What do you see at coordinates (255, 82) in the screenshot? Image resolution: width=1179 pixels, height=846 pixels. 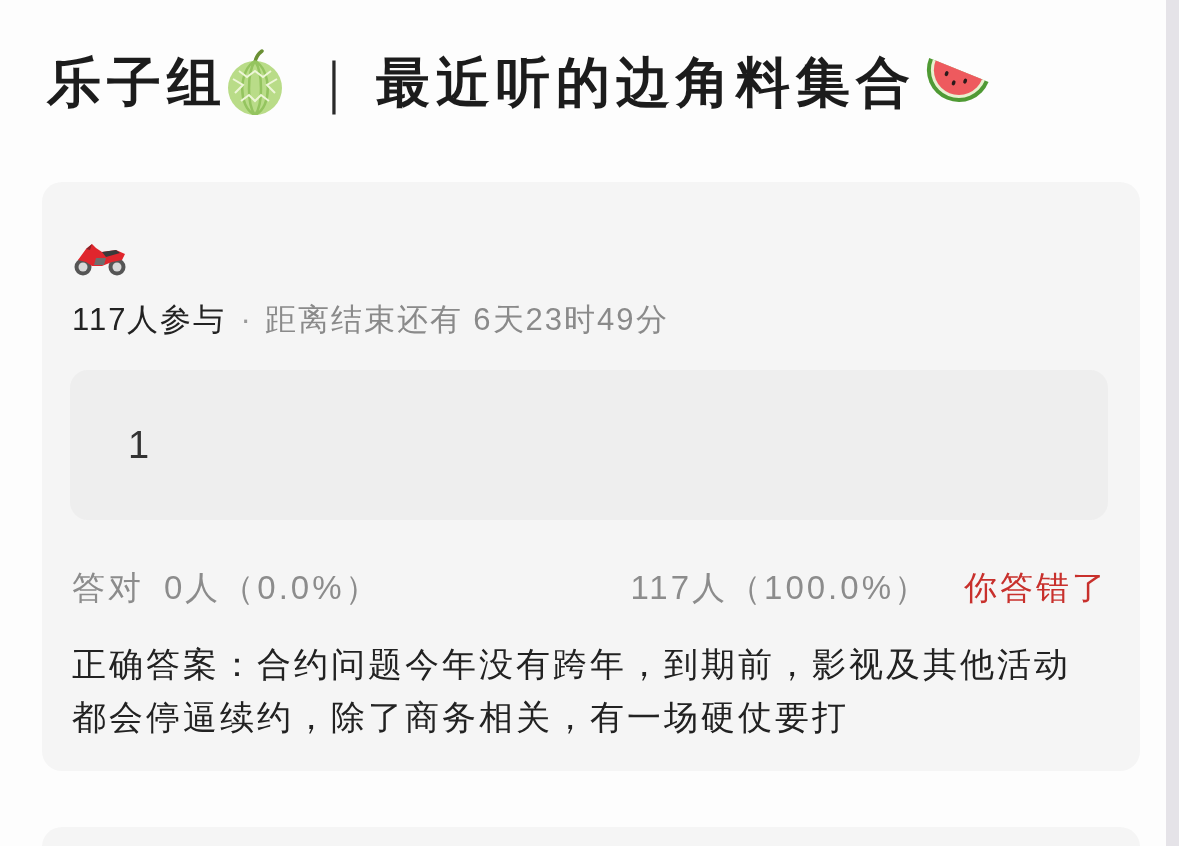 I see `melon-icon` at bounding box center [255, 82].